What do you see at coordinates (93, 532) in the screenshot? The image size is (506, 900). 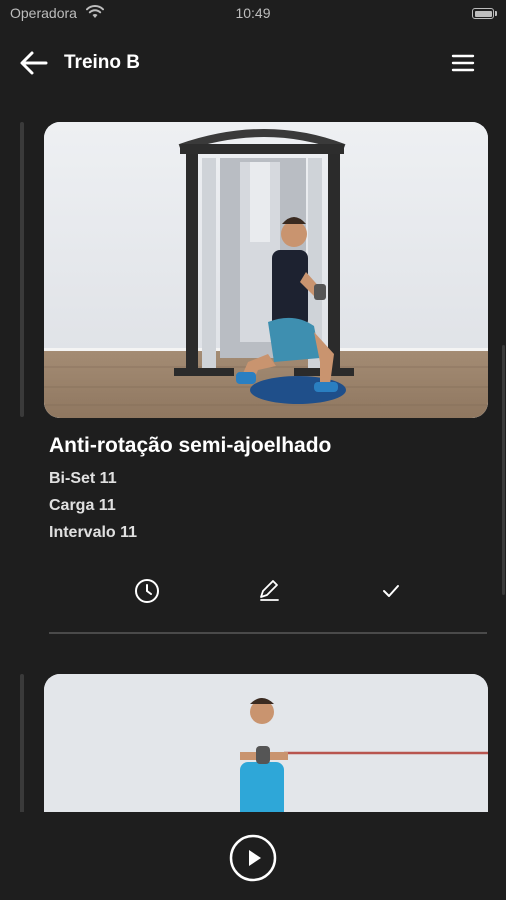 I see `exercise-rest: Intervalo 11` at bounding box center [93, 532].